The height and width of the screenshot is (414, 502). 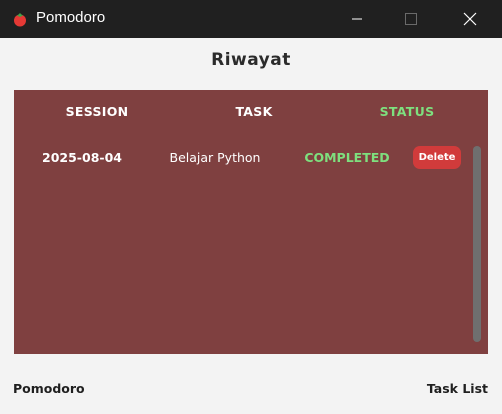 What do you see at coordinates (71, 17) in the screenshot?
I see `window-title: Pomodoro` at bounding box center [71, 17].